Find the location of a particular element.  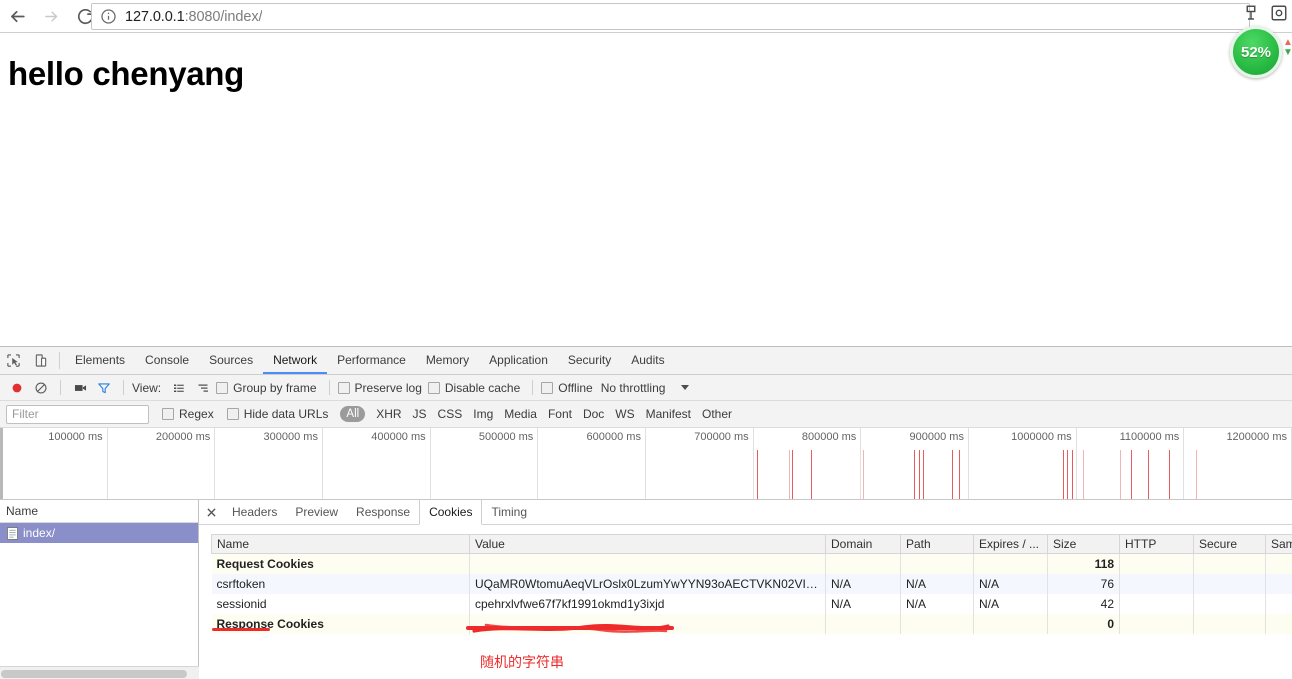

record-button is located at coordinates (17, 388).